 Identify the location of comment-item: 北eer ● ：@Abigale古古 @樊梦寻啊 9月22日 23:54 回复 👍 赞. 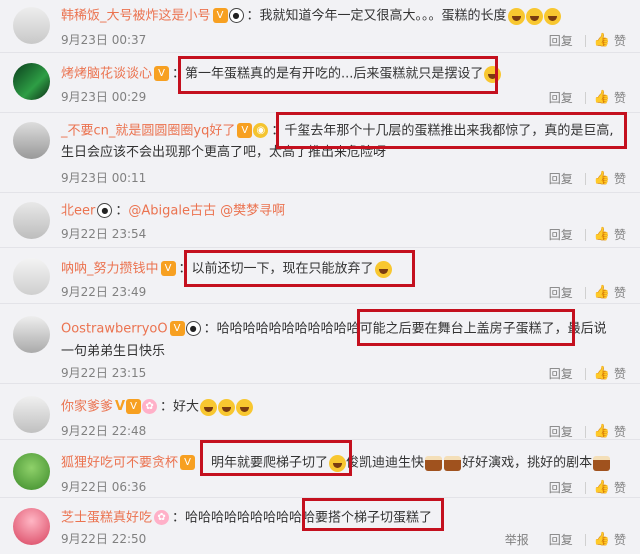
(320, 220).